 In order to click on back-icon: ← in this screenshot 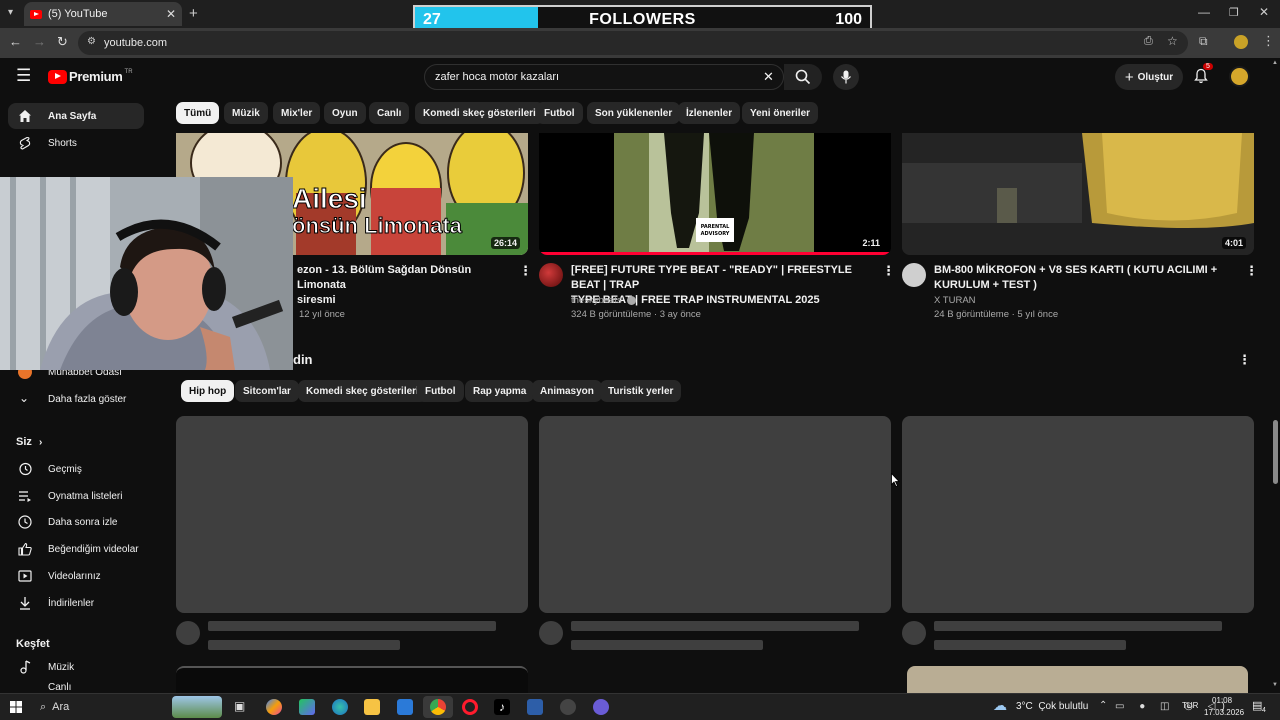, I will do `click(15, 41)`.